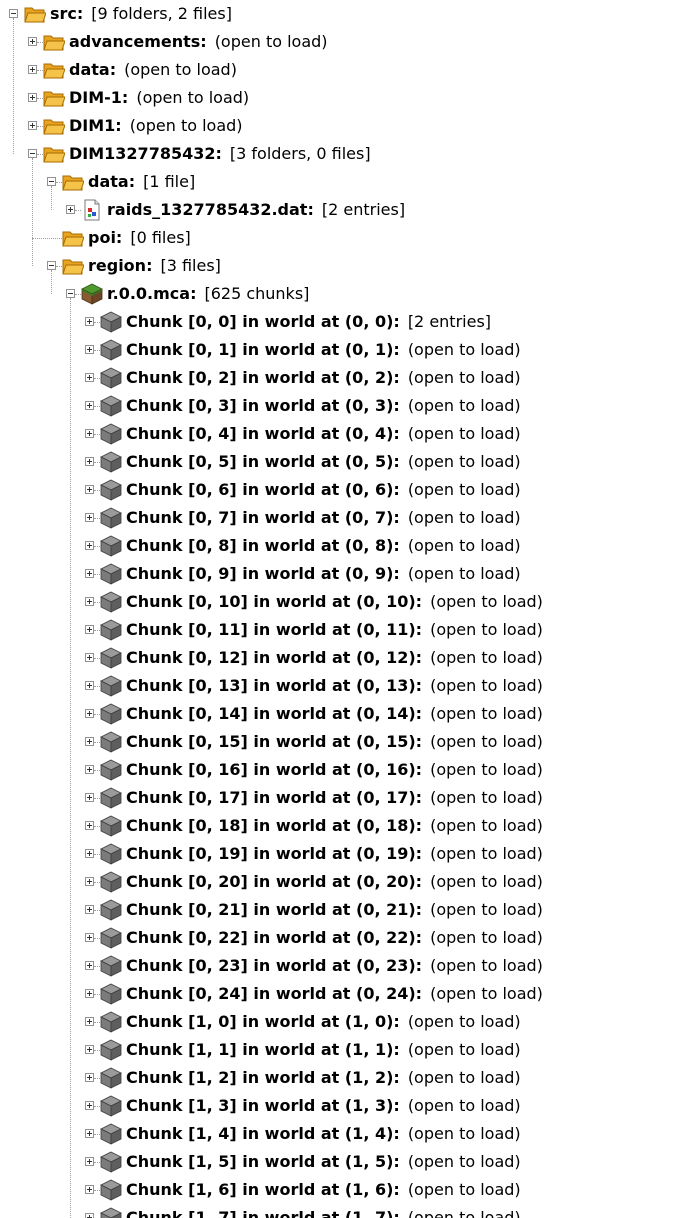 This screenshot has height=1218, width=681. Describe the element at coordinates (111, 938) in the screenshot. I see `chunk-icon` at that location.